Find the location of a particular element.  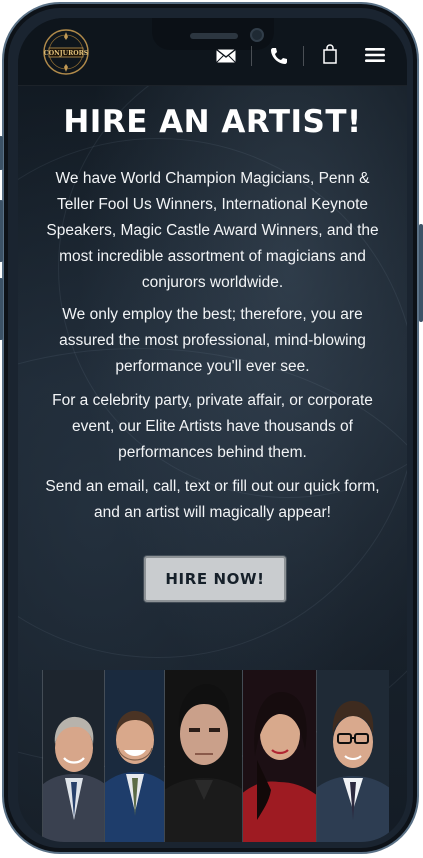

power-button is located at coordinates (421, 273).